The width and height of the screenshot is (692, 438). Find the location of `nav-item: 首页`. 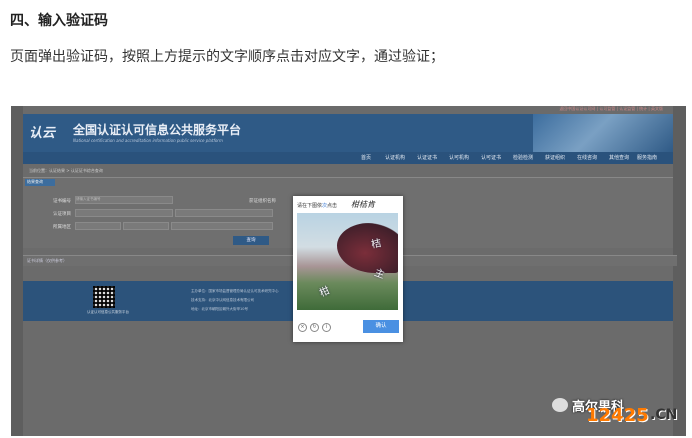

nav-item: 首页 is located at coordinates (366, 157).